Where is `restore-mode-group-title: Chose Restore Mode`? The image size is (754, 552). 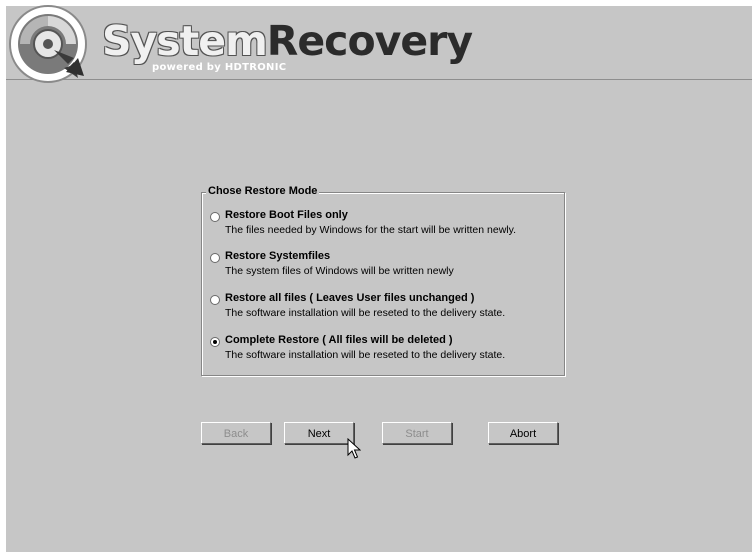 restore-mode-group-title: Chose Restore Mode is located at coordinates (263, 191).